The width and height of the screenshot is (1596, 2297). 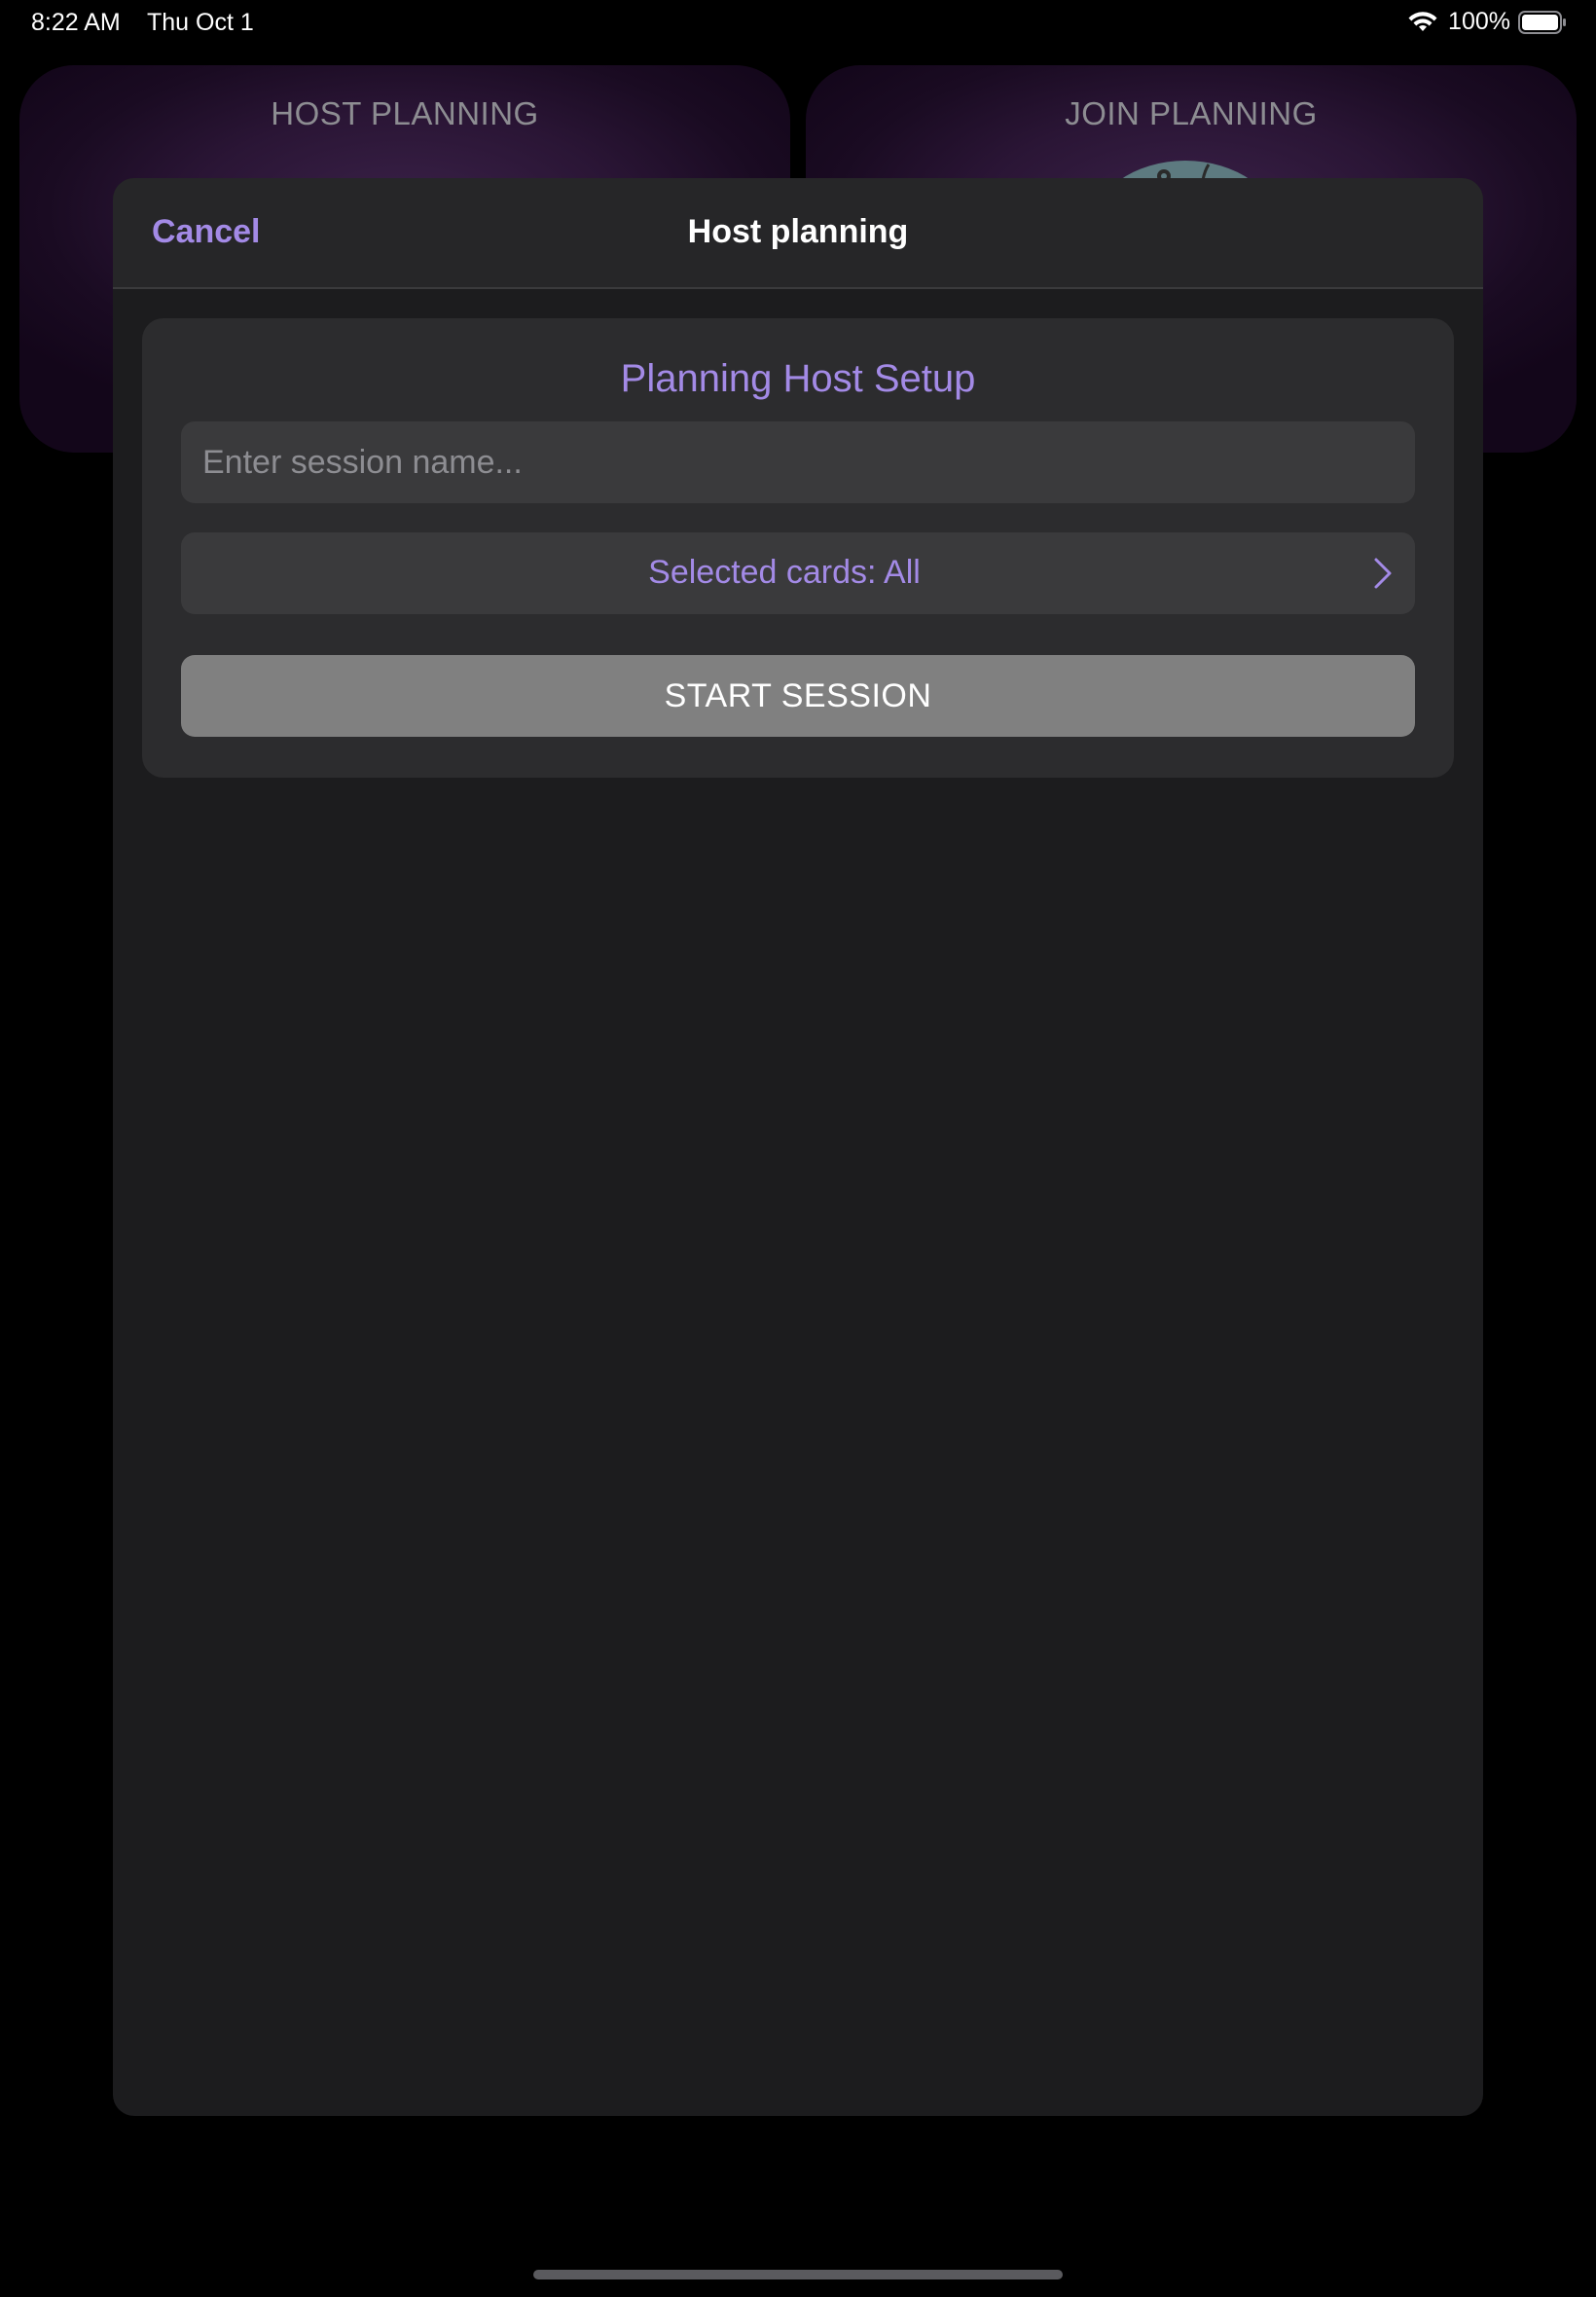 What do you see at coordinates (1422, 21) in the screenshot?
I see `wifi-icon` at bounding box center [1422, 21].